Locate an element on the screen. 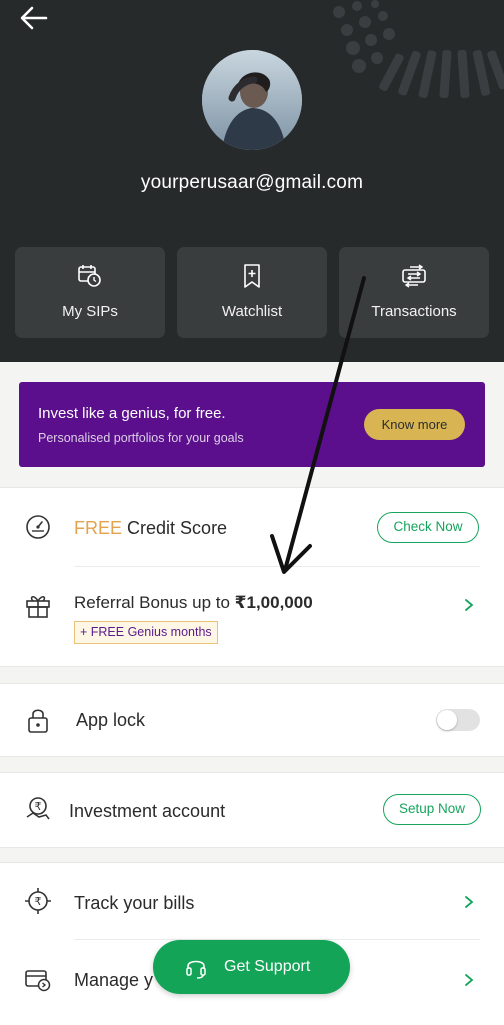 This screenshot has height=1025, width=504. security-card: App lock is located at coordinates (252, 720).